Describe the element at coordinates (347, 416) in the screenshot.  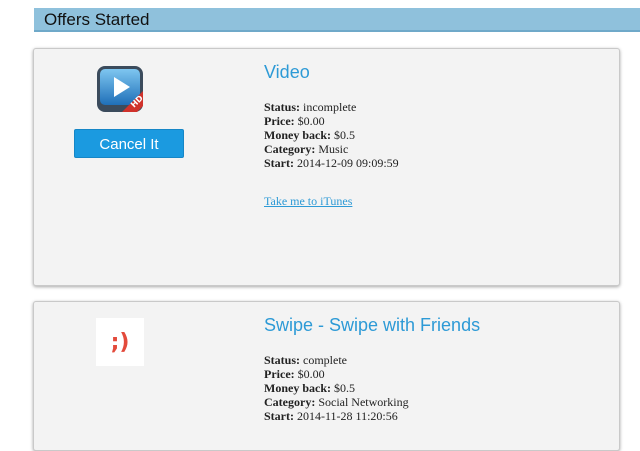
I see `start-value: 2014-11-28 11:20:56` at that location.